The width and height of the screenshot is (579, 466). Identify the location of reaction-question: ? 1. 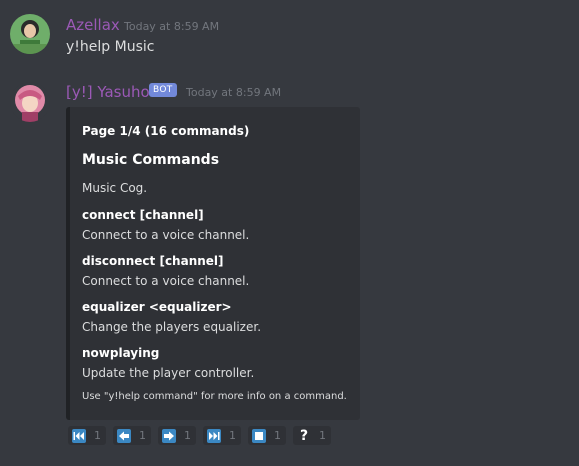
(312, 435).